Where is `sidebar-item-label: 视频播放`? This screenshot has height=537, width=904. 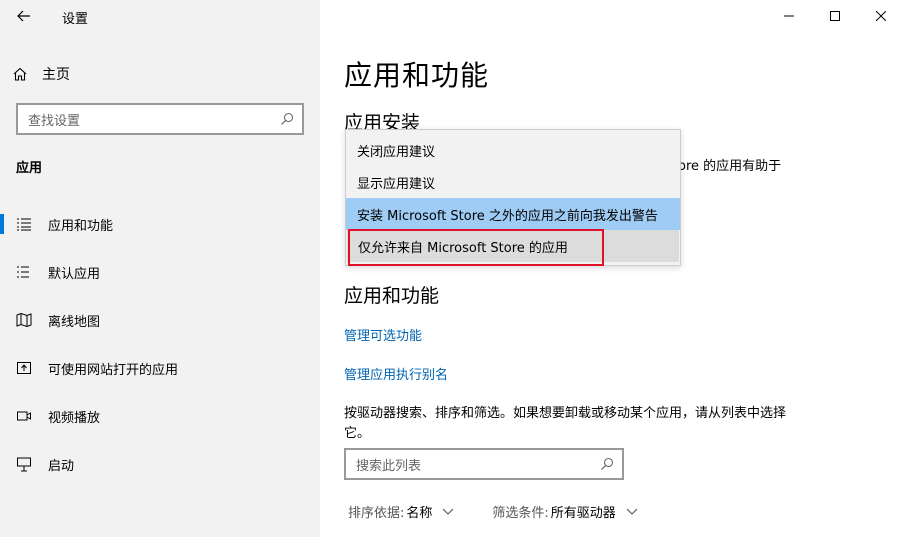
sidebar-item-label: 视频播放 is located at coordinates (74, 418).